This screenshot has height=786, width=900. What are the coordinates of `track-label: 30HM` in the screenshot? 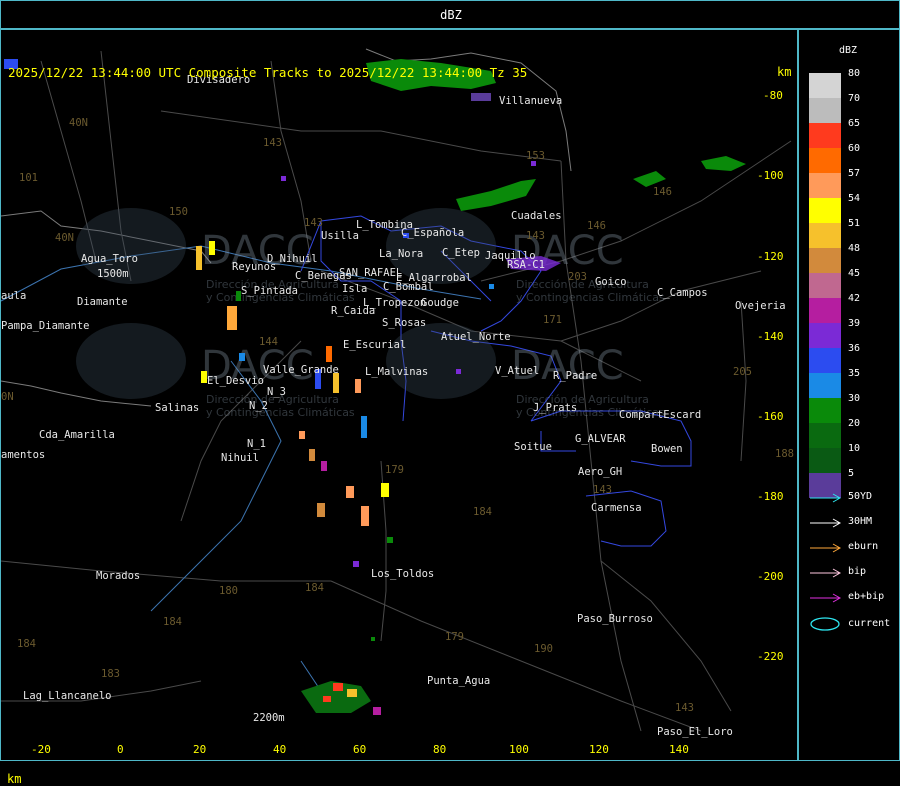 It's located at (860, 521).